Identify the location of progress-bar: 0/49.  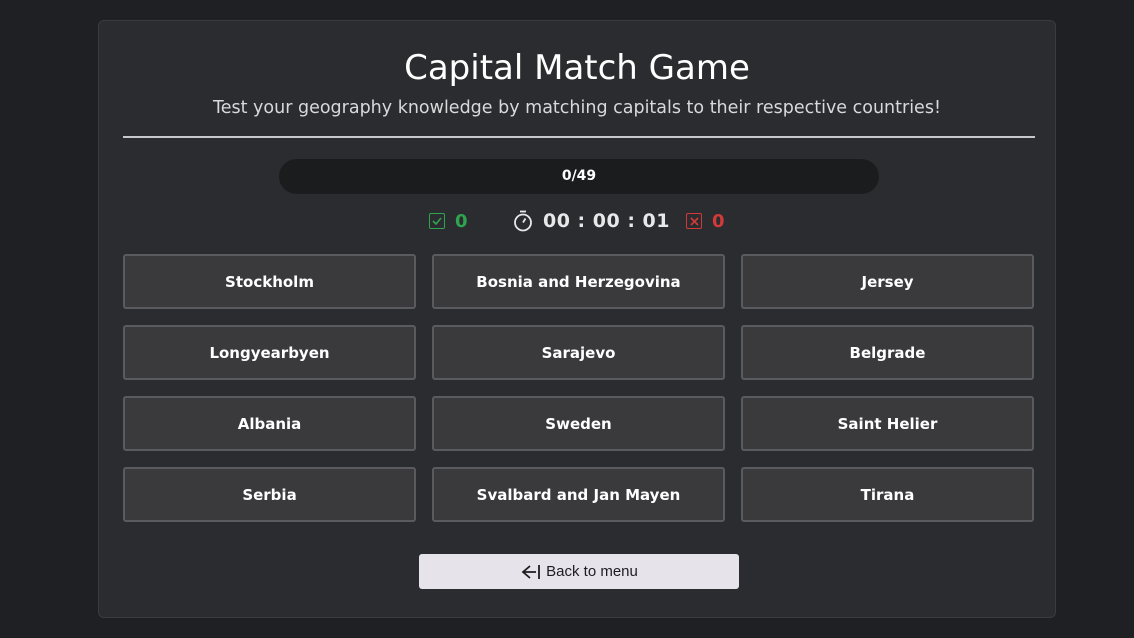
(579, 176).